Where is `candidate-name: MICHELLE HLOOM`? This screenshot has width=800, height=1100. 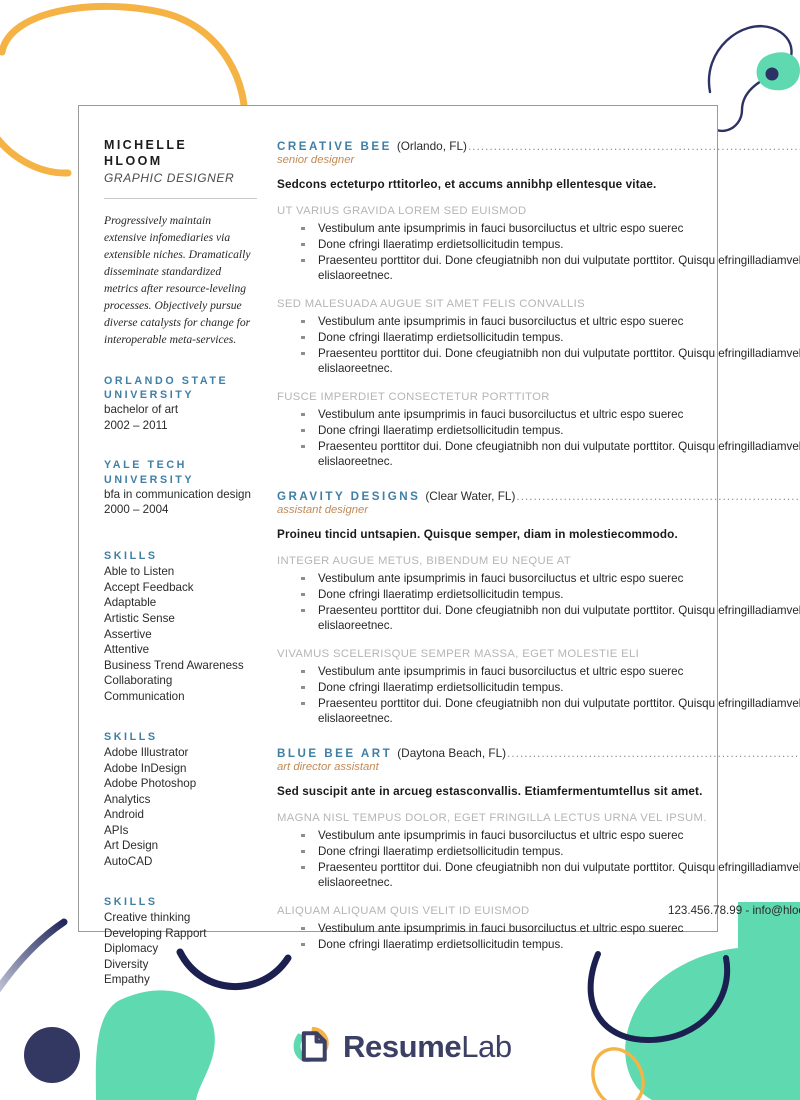 candidate-name: MICHELLE HLOOM is located at coordinates (146, 153).